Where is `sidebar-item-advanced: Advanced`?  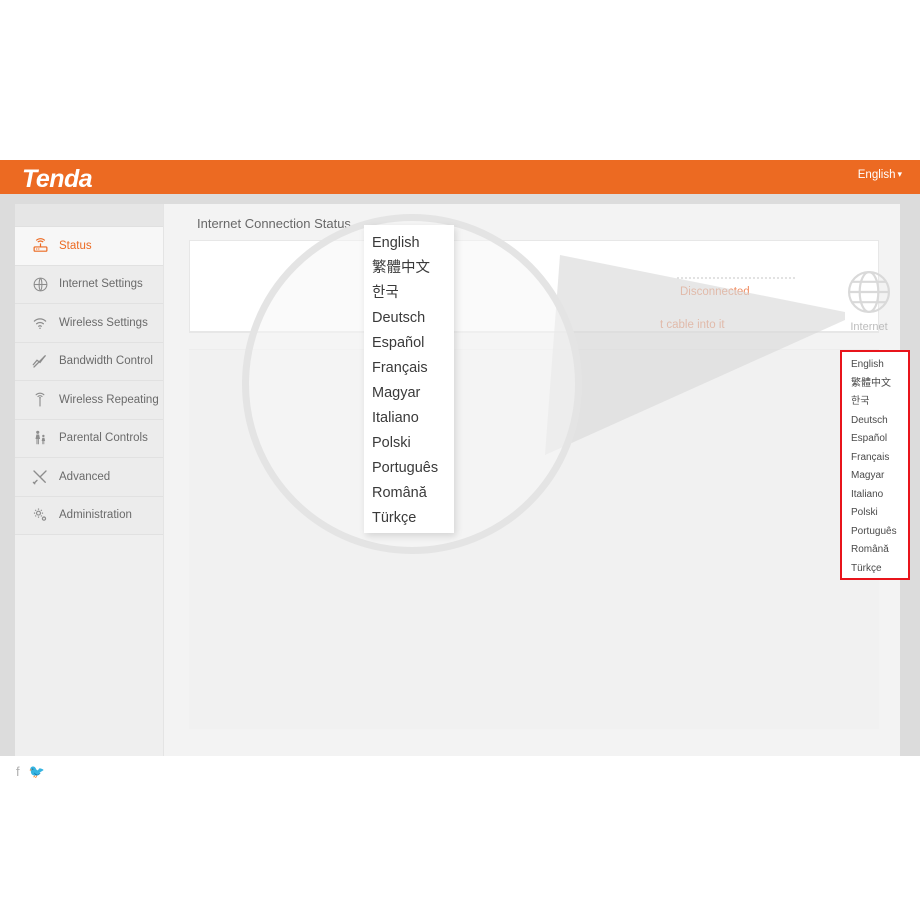
sidebar-item-advanced: Advanced is located at coordinates (89, 477).